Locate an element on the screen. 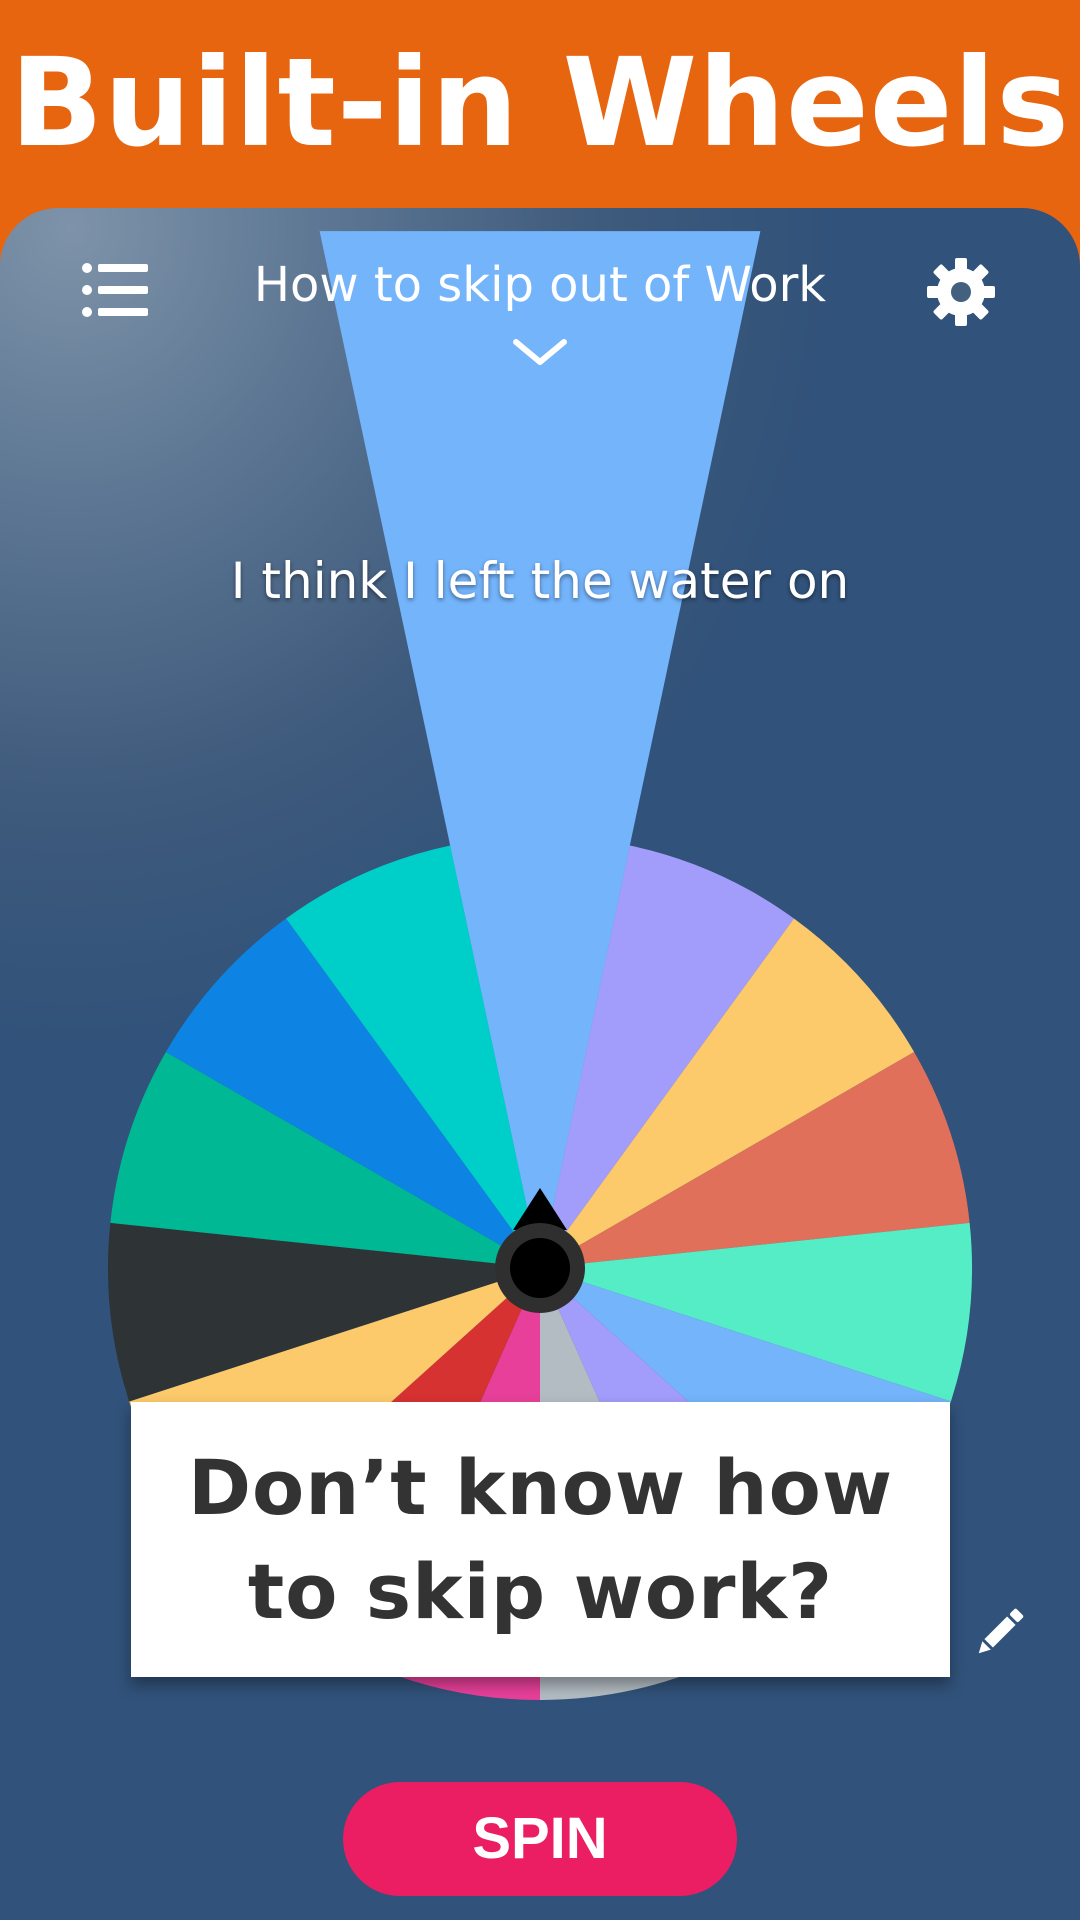 This screenshot has height=1920, width=1080. list-menu-icon is located at coordinates (117, 290).